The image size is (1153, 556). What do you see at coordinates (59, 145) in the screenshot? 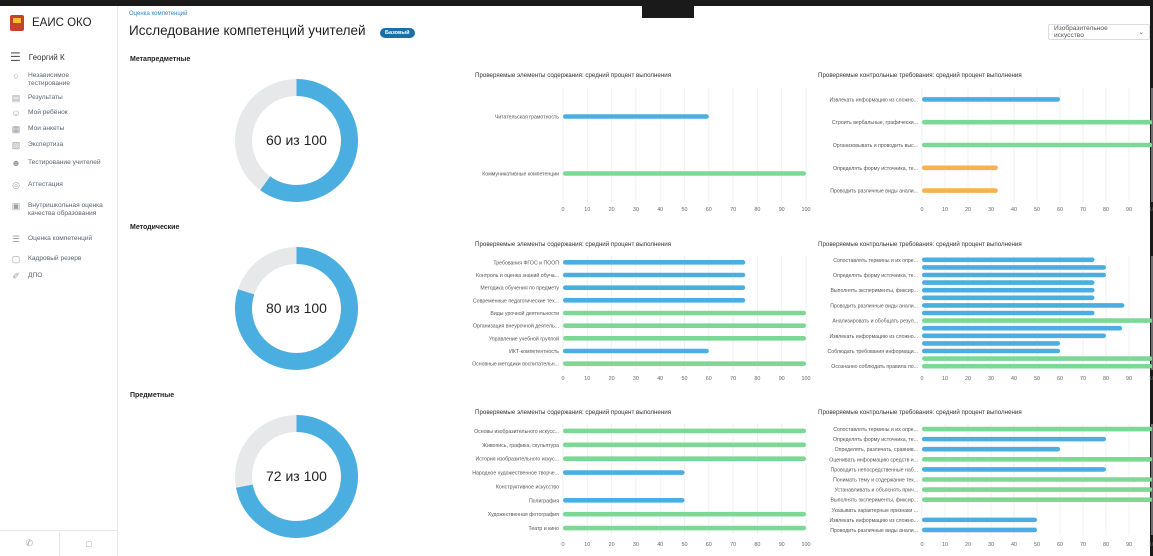
I see `sidebar-item: ▧ Экспертиза` at bounding box center [59, 145].